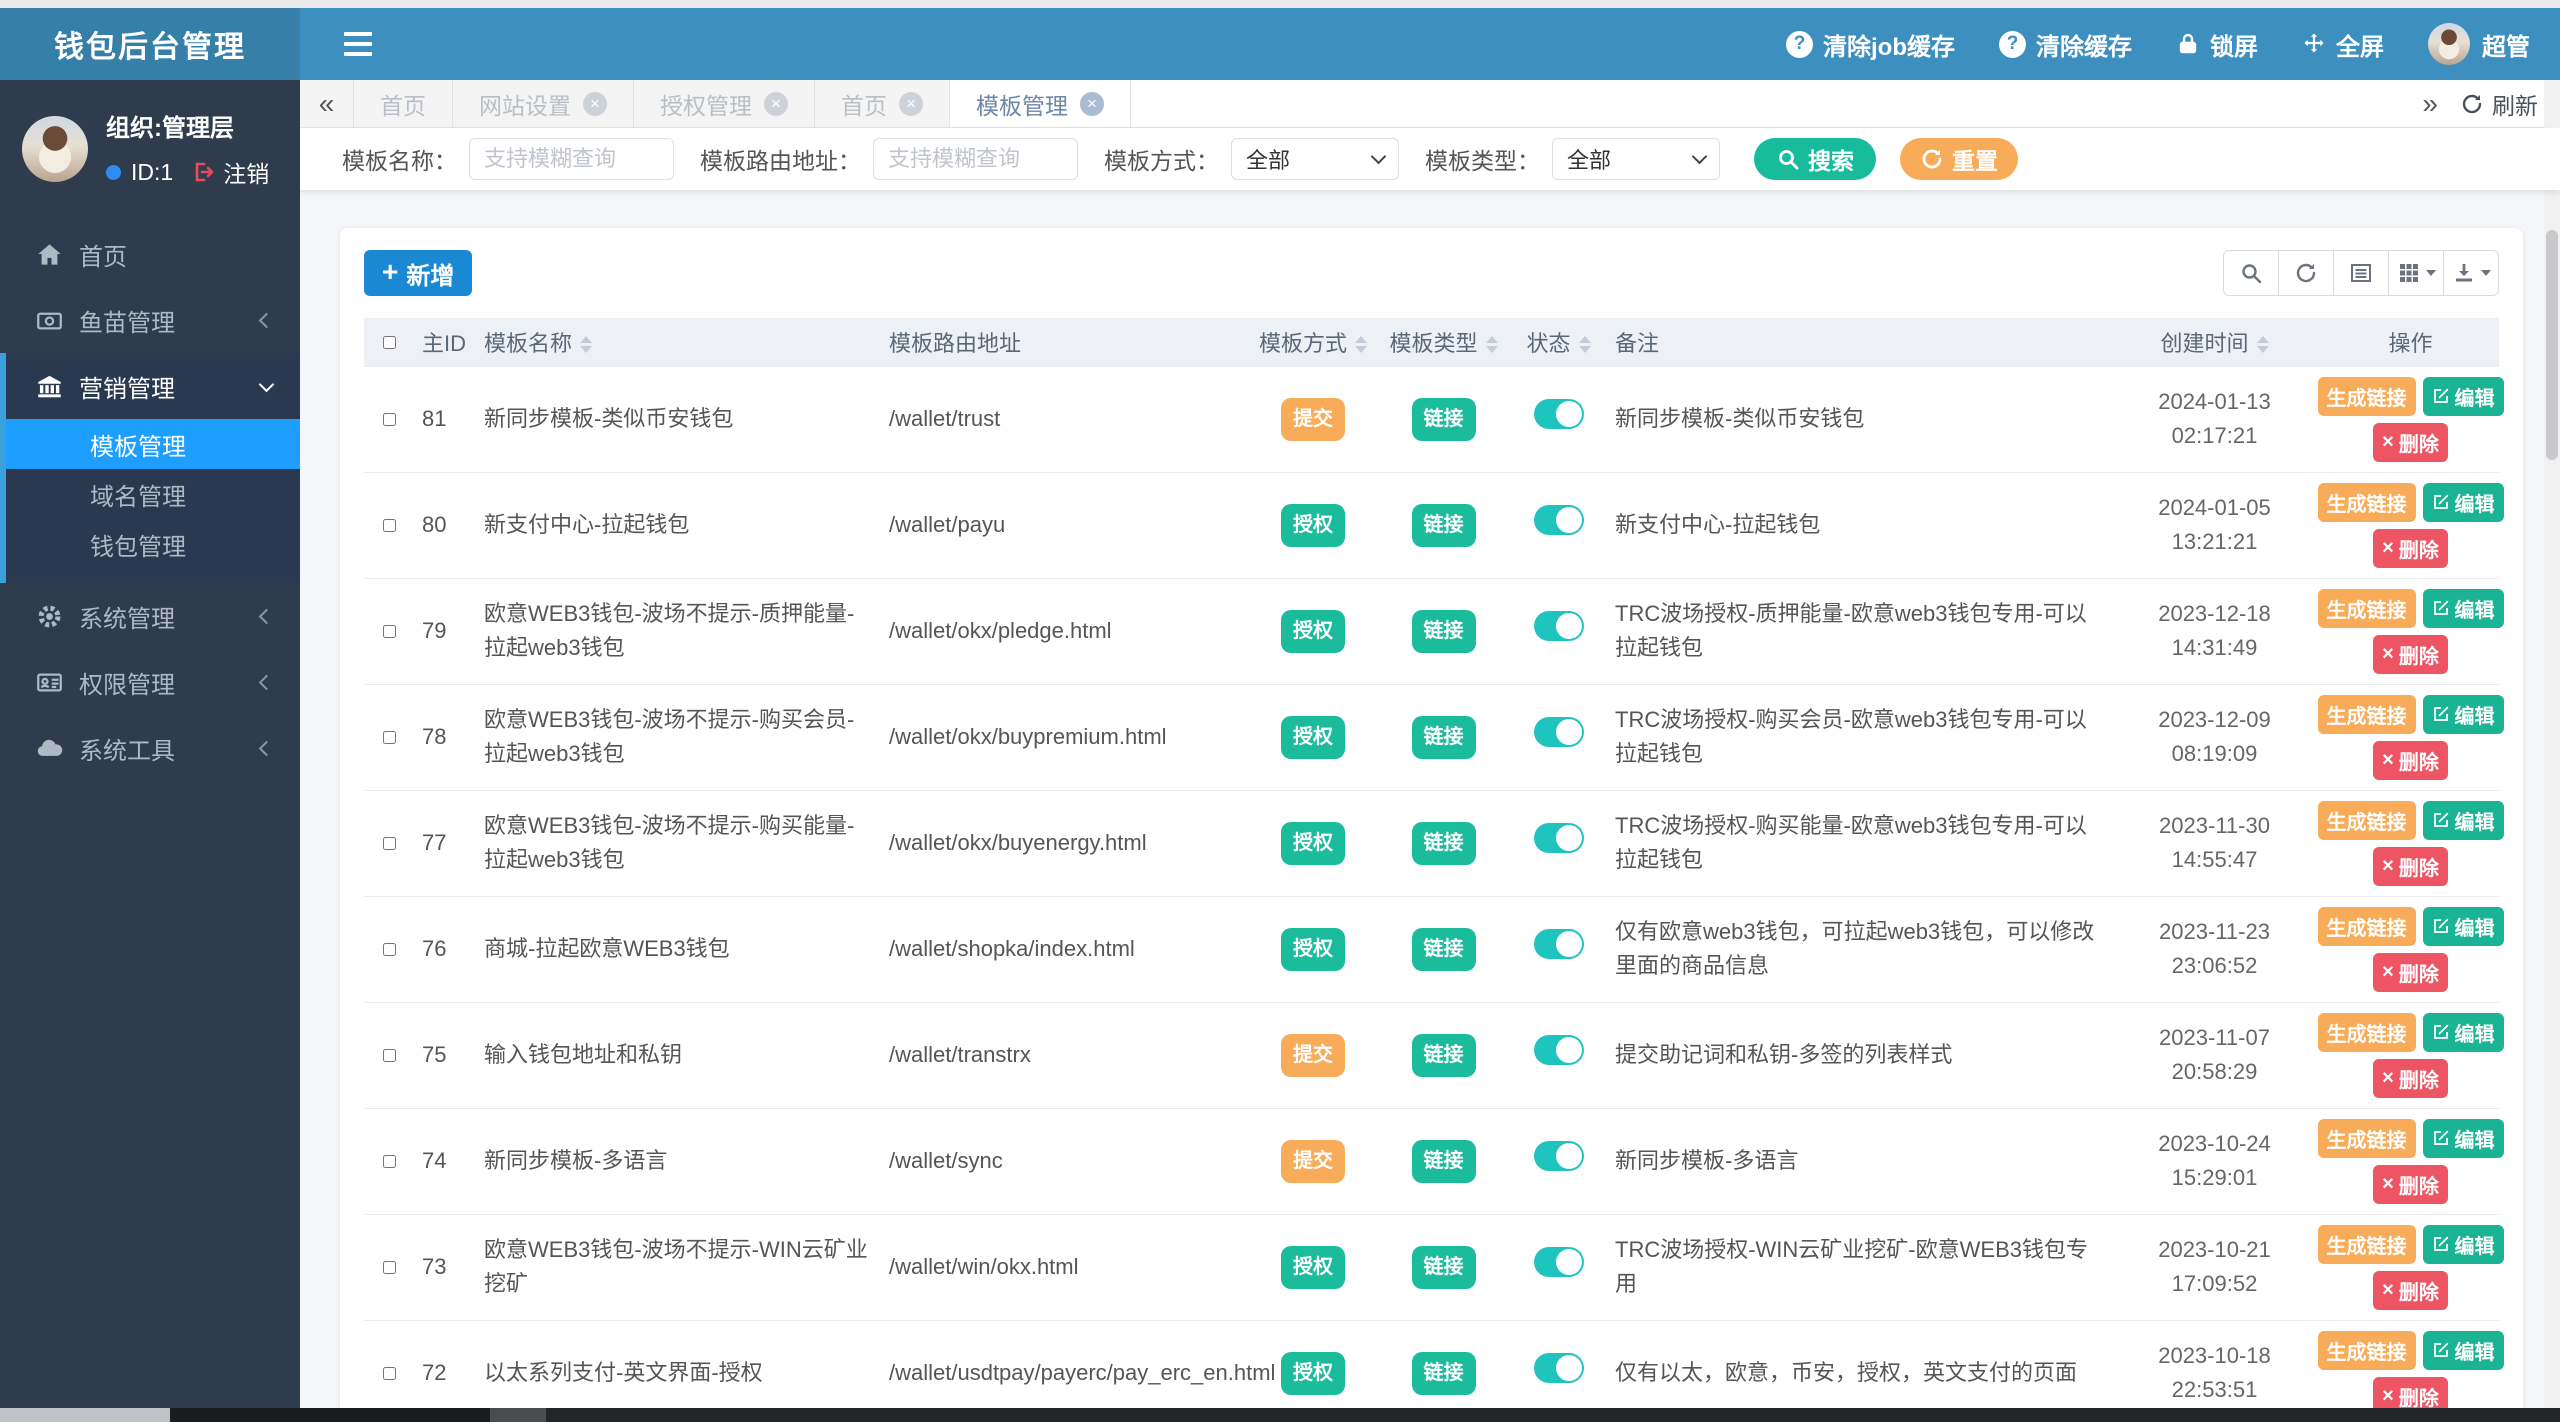 The height and width of the screenshot is (1422, 2560). What do you see at coordinates (150, 254) in the screenshot?
I see `sidebar-item-home: 首页` at bounding box center [150, 254].